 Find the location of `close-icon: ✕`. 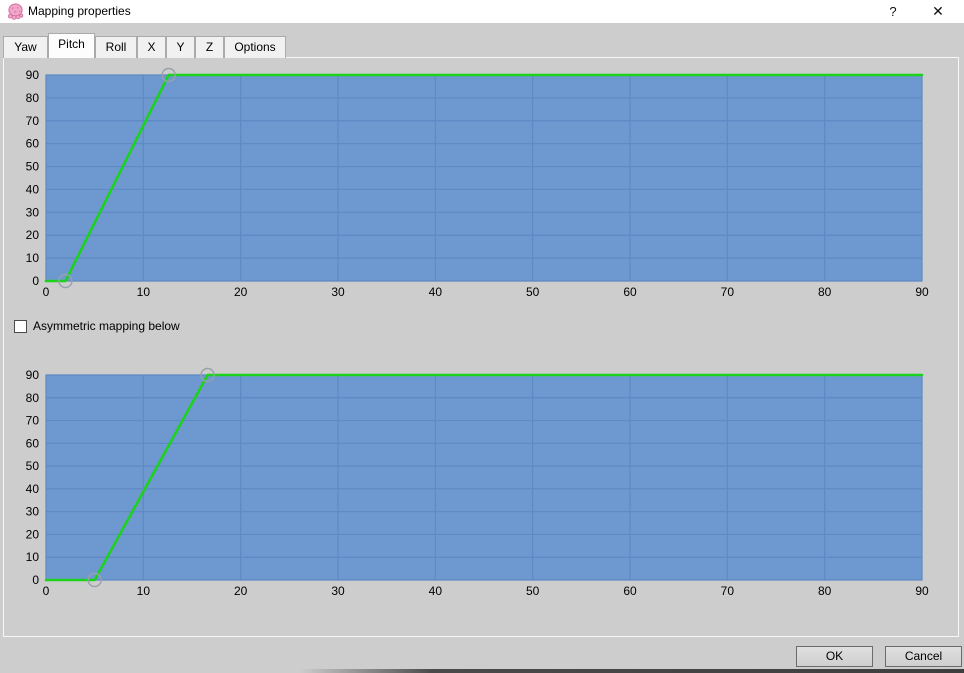

close-icon: ✕ is located at coordinates (938, 11).